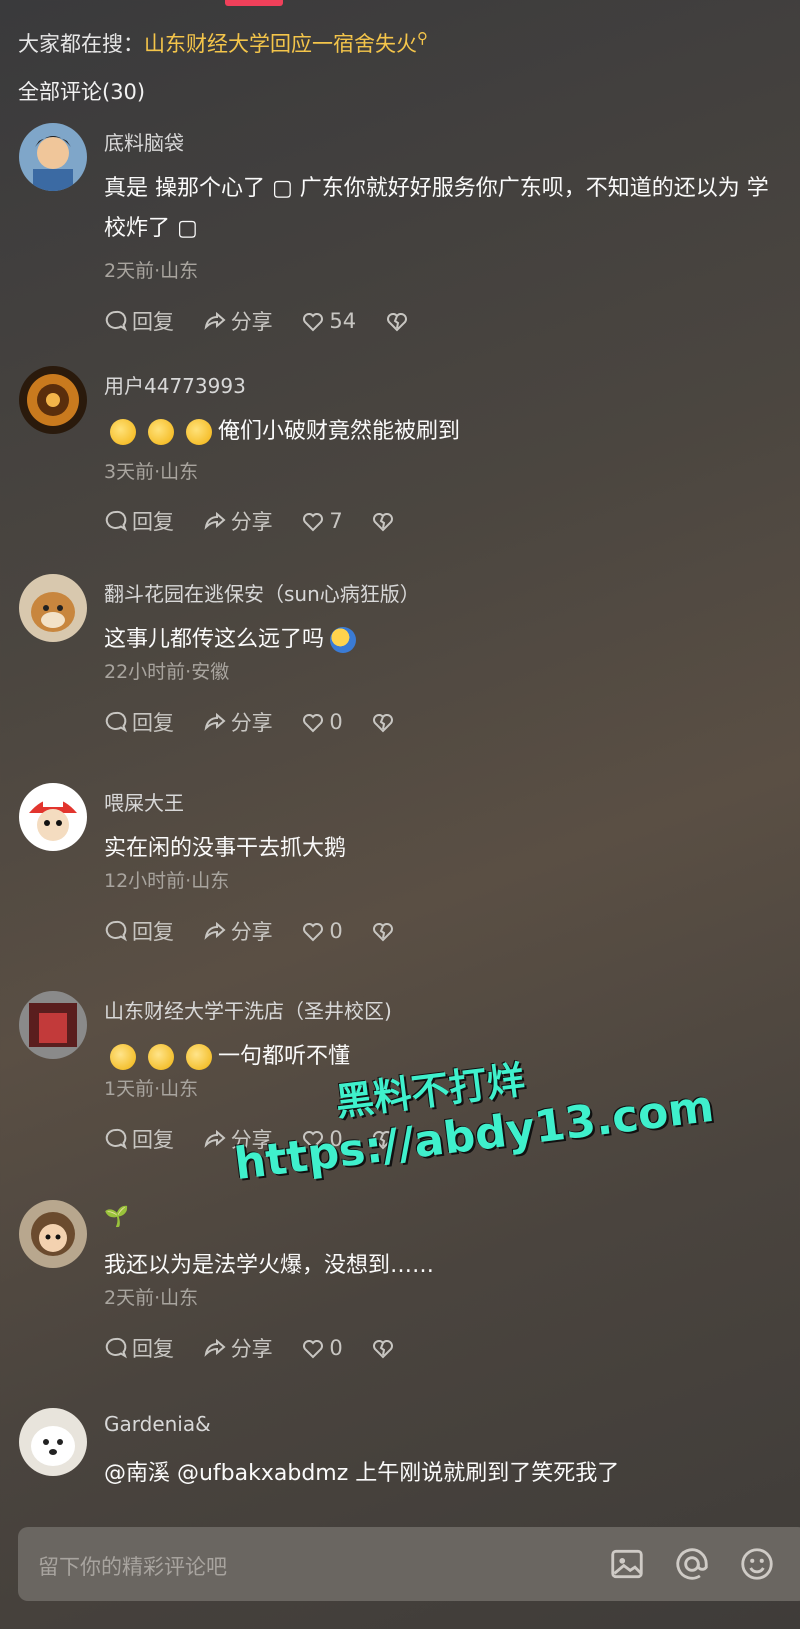  Describe the element at coordinates (339, 431) in the screenshot. I see `comment-text-content: 俺们小破财竟然能被刷到` at that location.